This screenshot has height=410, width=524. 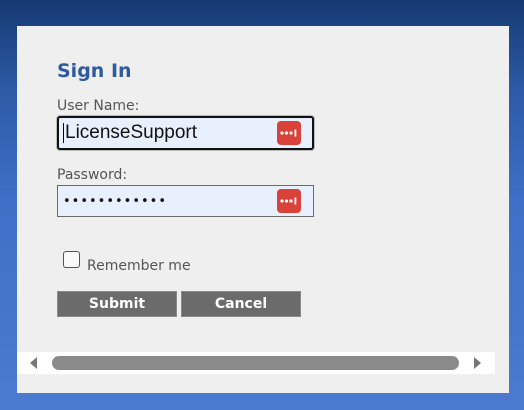 I want to click on scroll-right-arrow-icon, so click(x=477, y=363).